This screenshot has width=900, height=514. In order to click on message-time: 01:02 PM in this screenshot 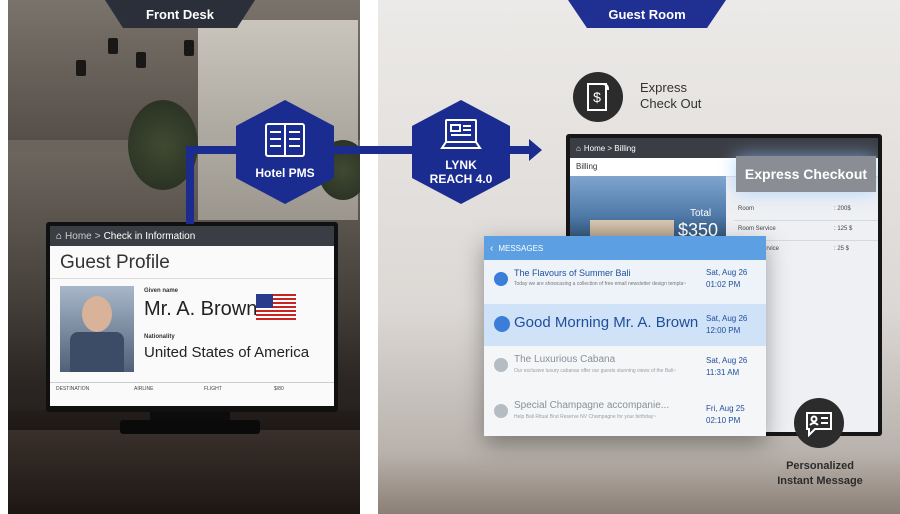, I will do `click(723, 284)`.